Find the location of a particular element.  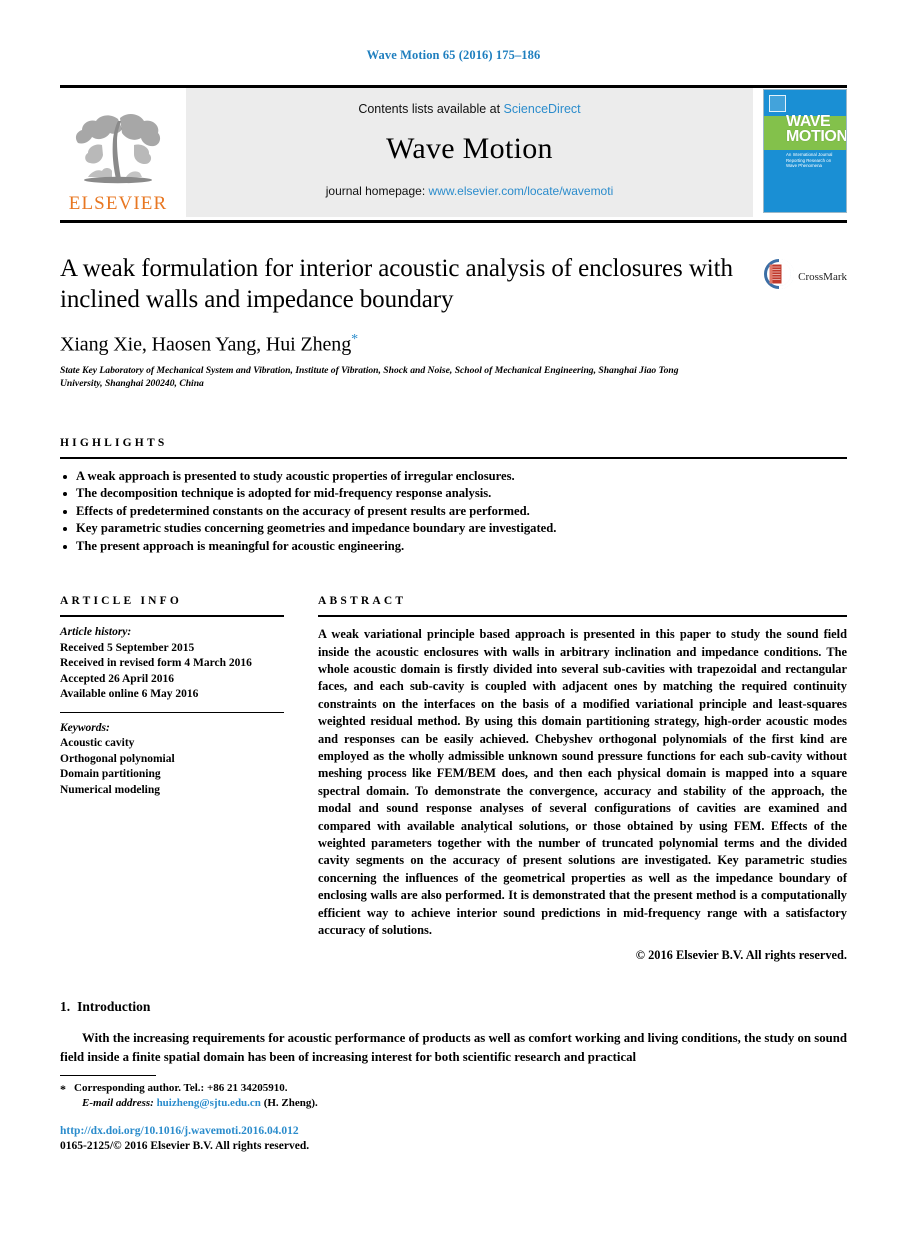

crossmark-badge: CrossMark is located at coordinates (805, 276).